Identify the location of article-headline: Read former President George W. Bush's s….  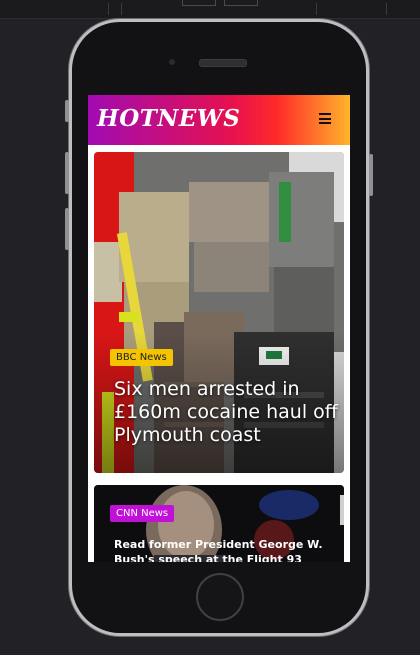
(226, 549).